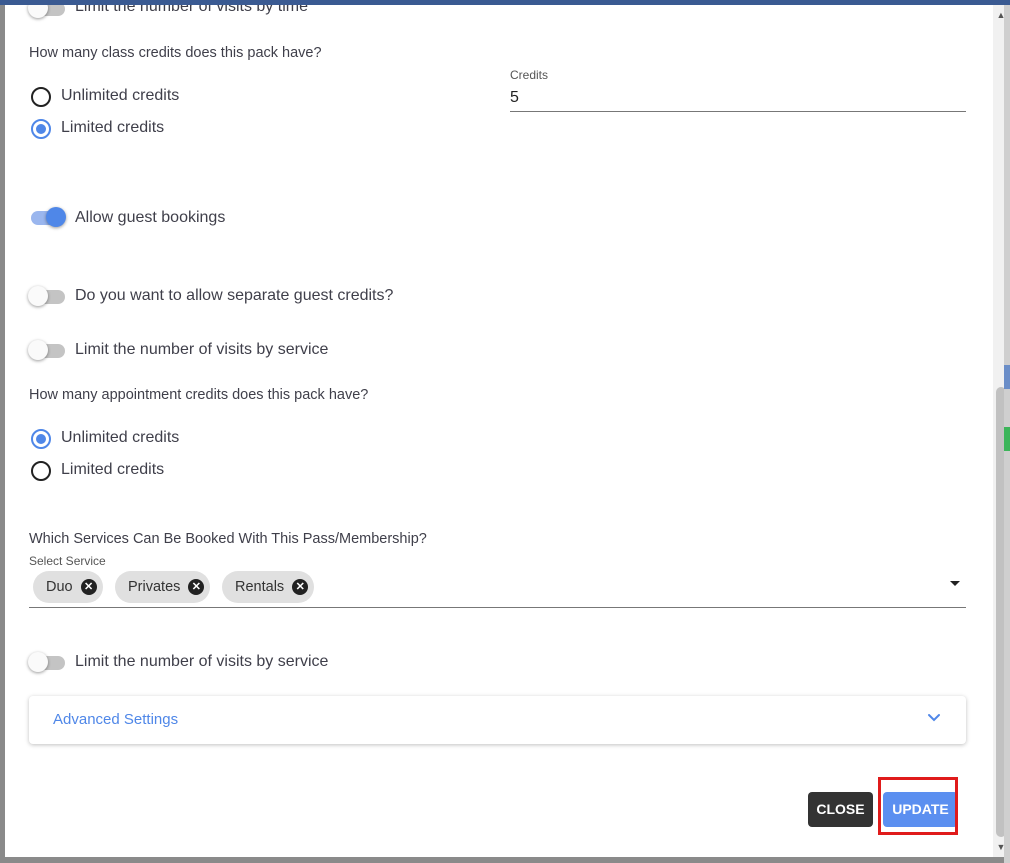 The width and height of the screenshot is (1010, 863). I want to click on chip-label: Rentals, so click(260, 587).